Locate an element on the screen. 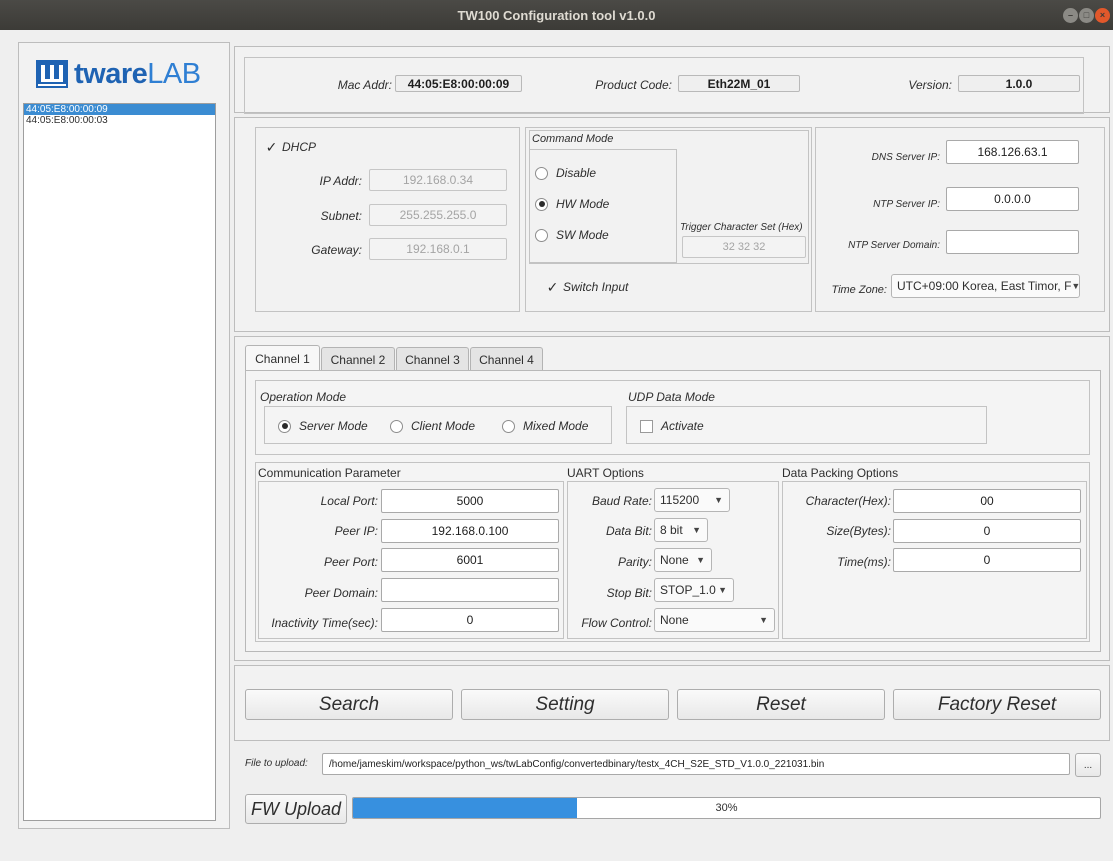 This screenshot has width=1113, height=861. disable-label: Disable is located at coordinates (576, 173).